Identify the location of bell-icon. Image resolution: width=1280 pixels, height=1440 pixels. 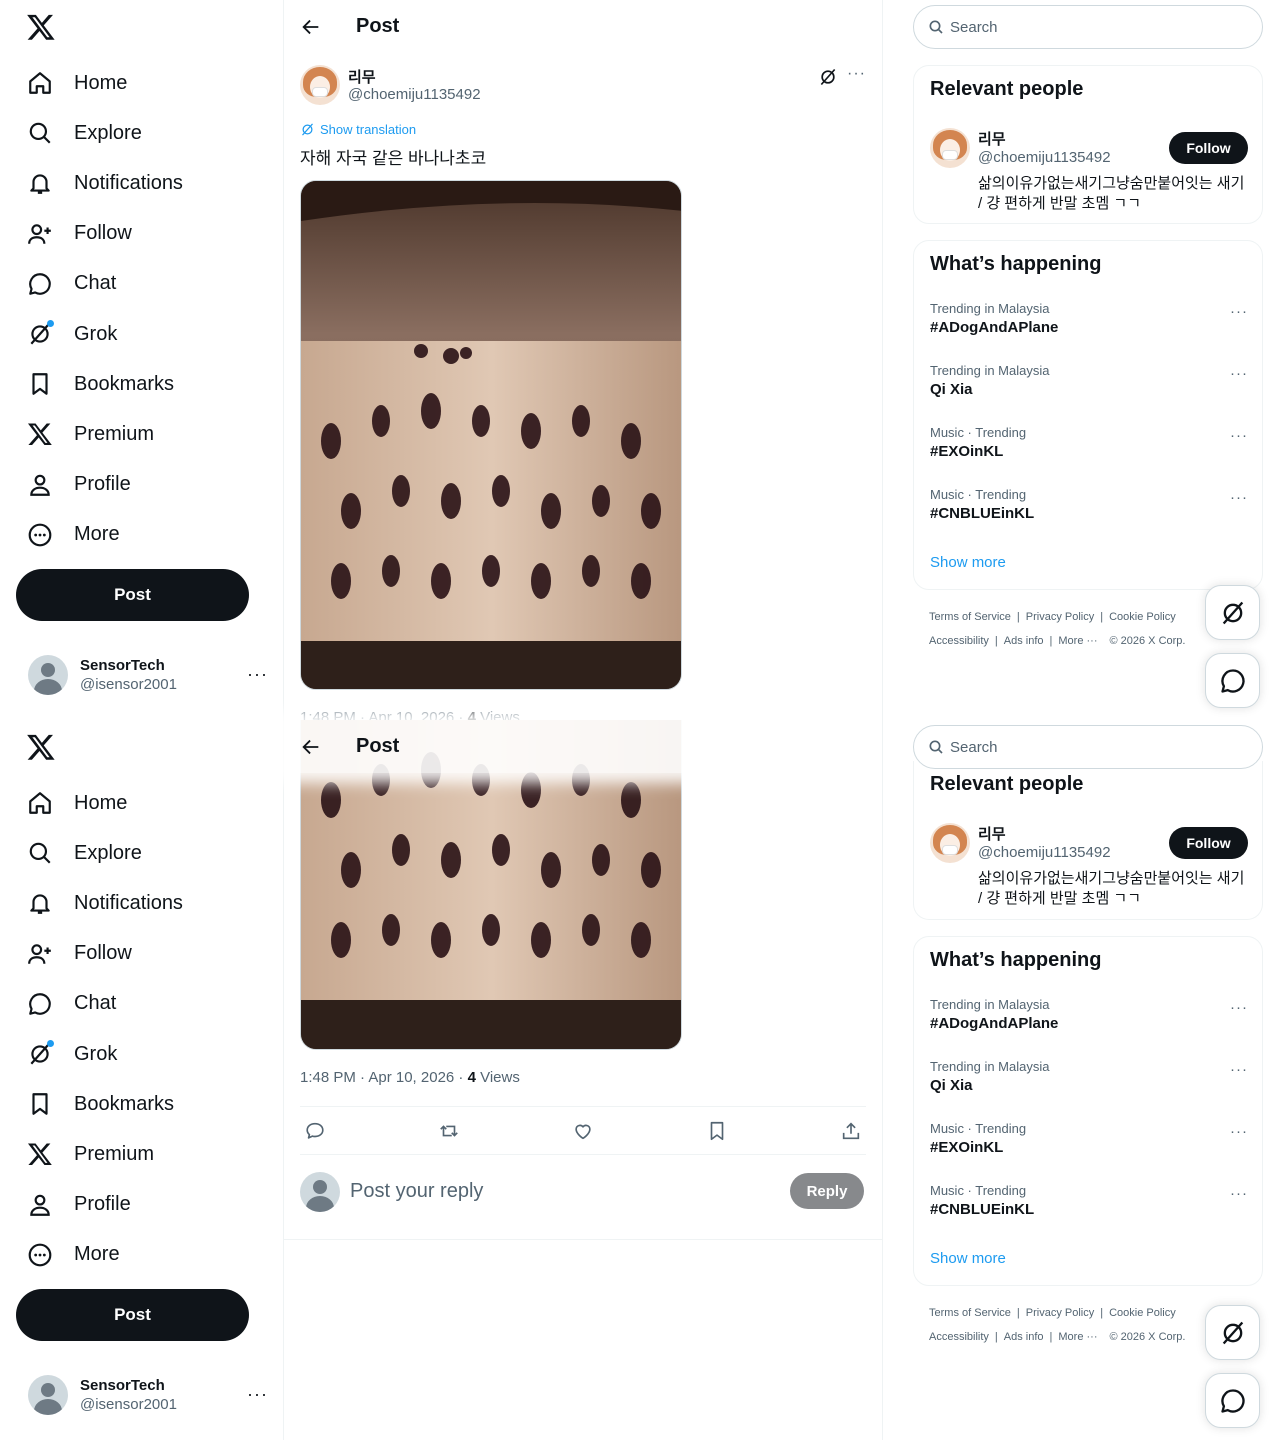
(40, 903).